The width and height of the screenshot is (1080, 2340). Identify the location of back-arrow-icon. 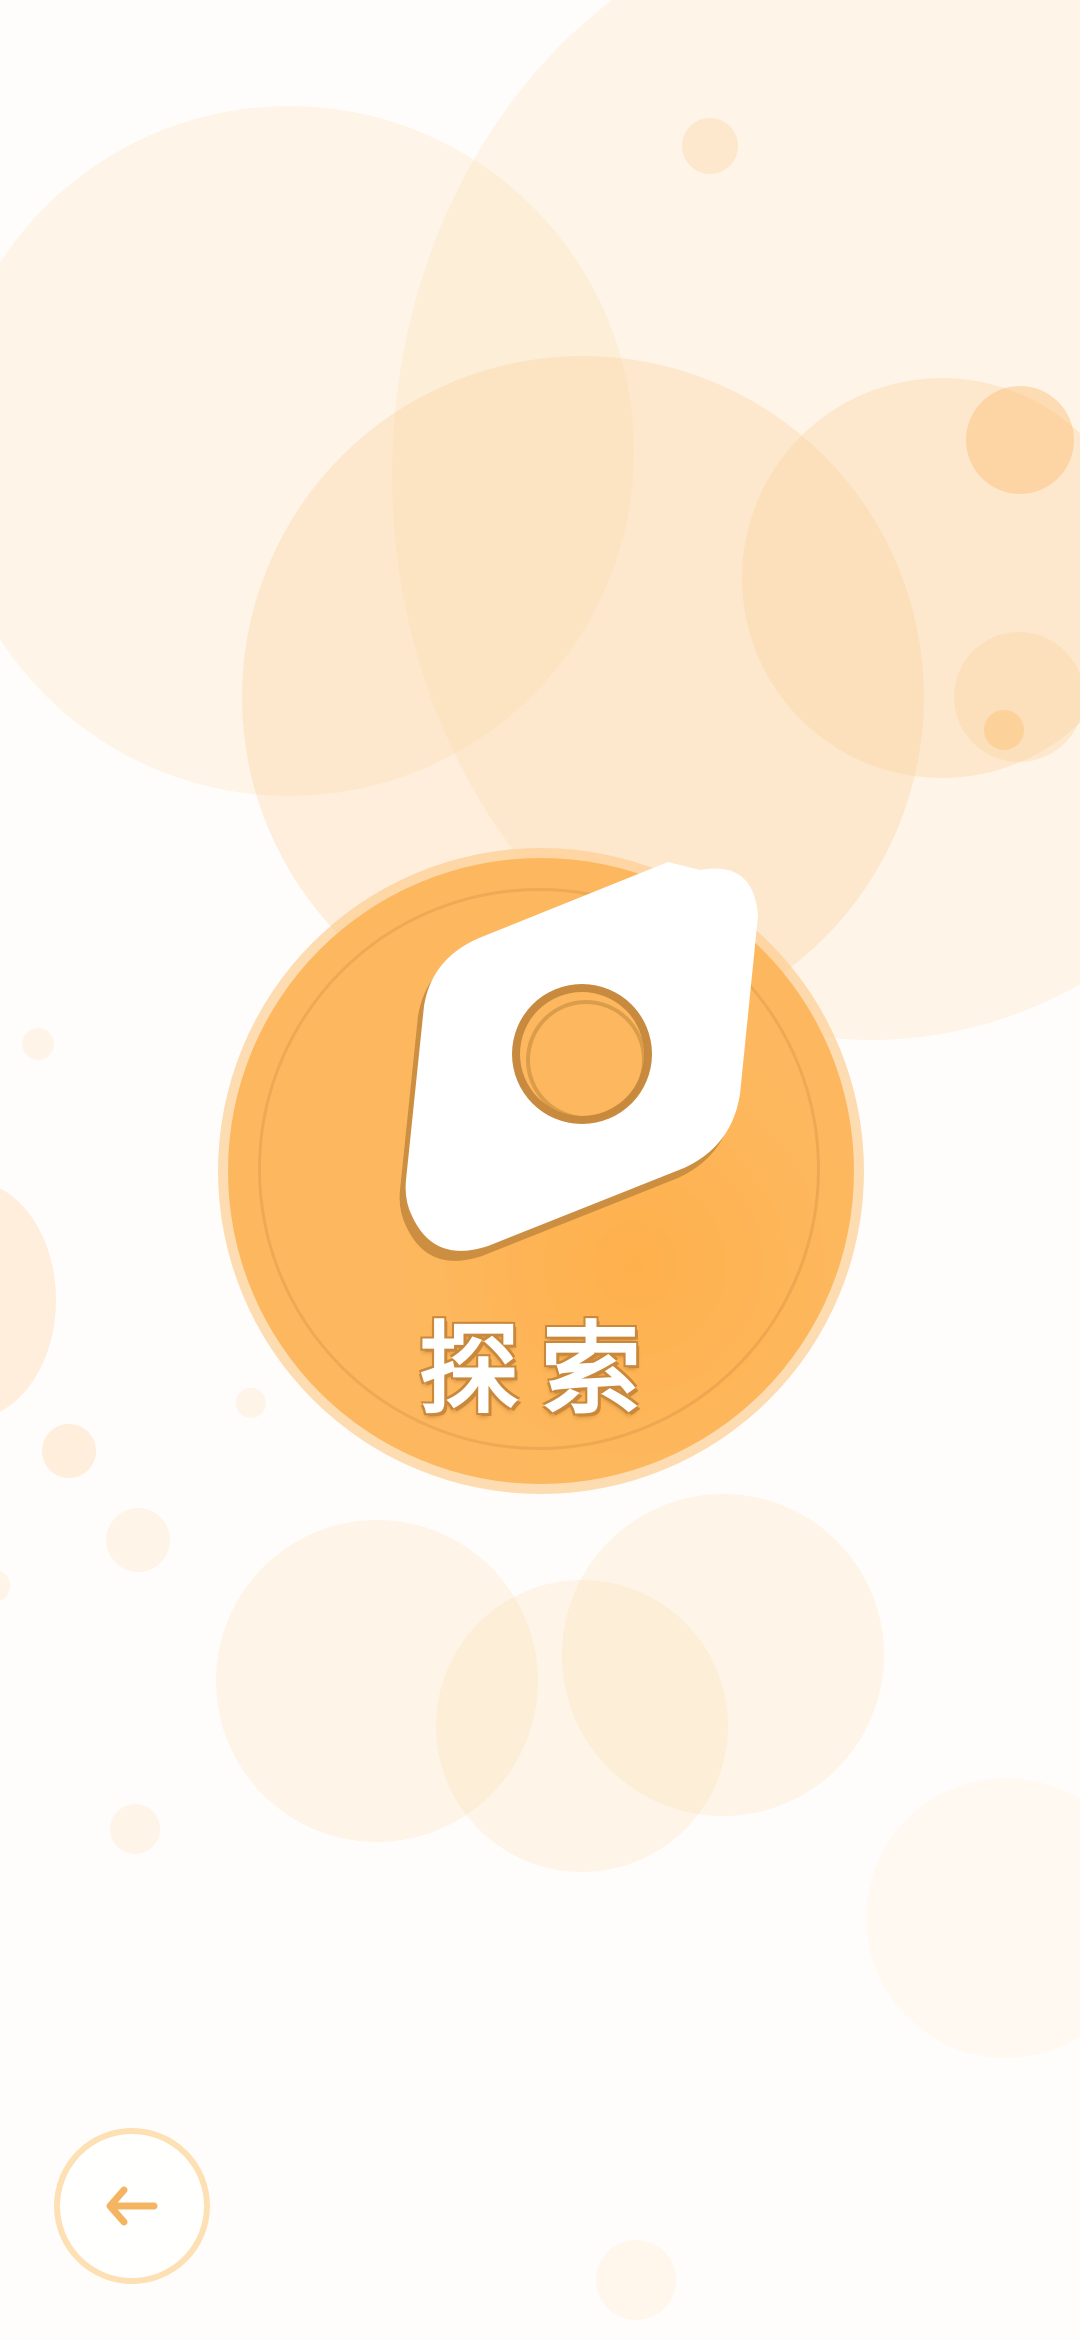
(132, 2206).